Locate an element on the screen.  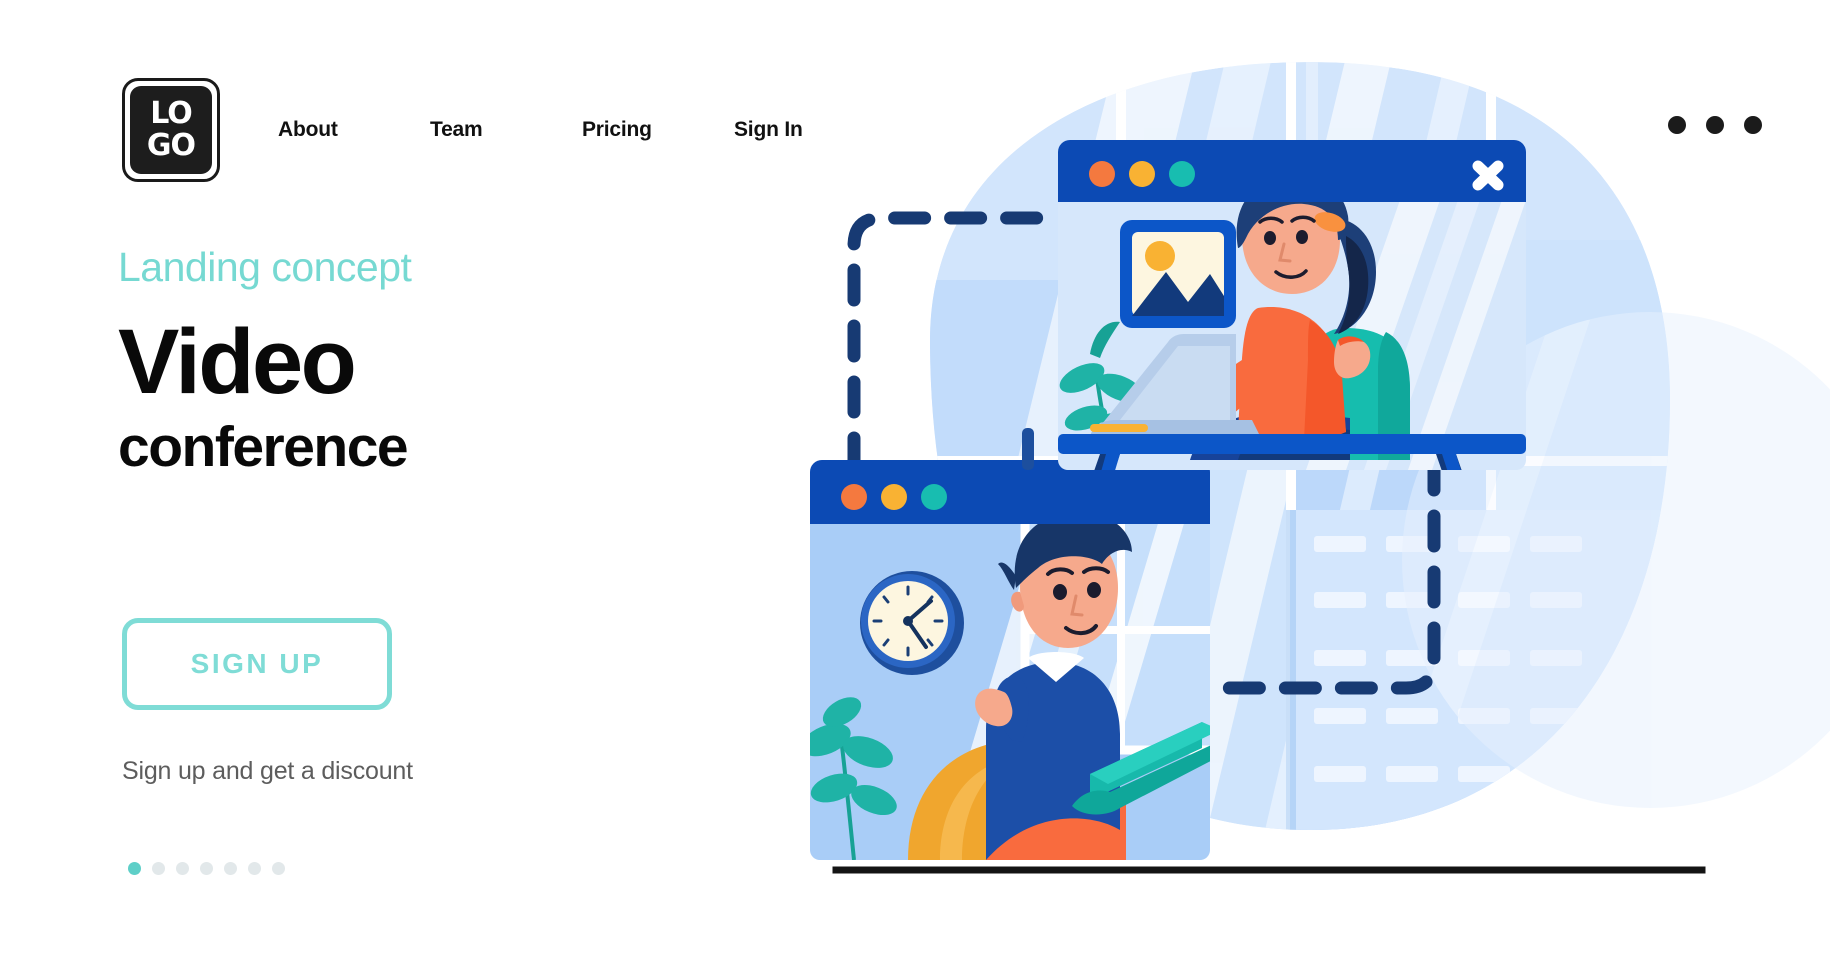
sign-up-button-label: SIGN UP is located at coordinates (257, 663).